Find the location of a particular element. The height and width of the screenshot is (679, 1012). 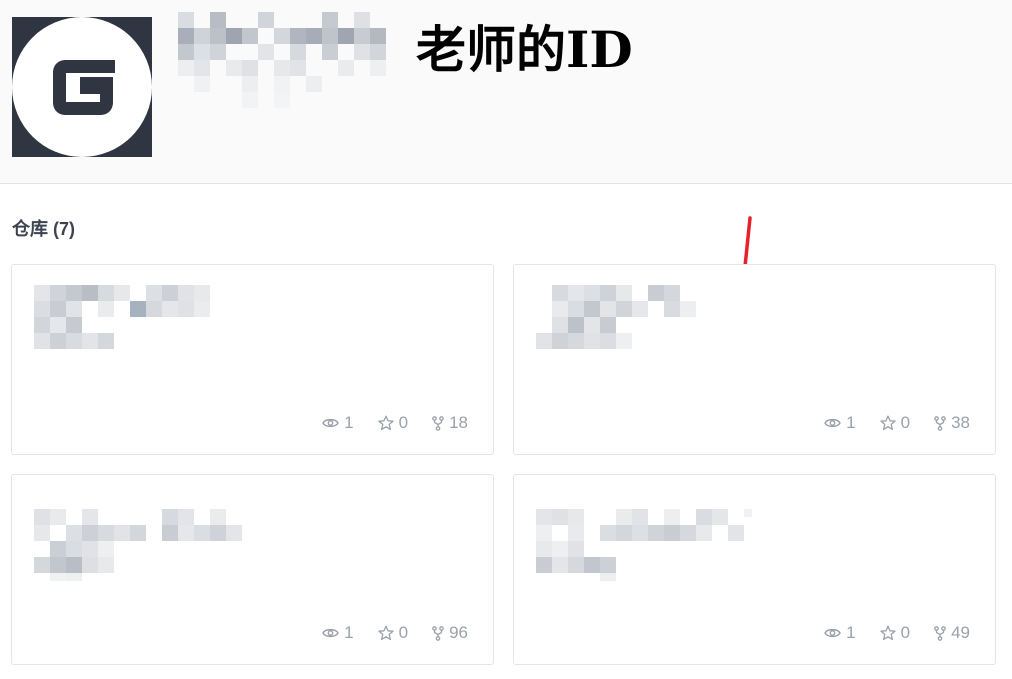

fork-count: 96 is located at coordinates (450, 633).